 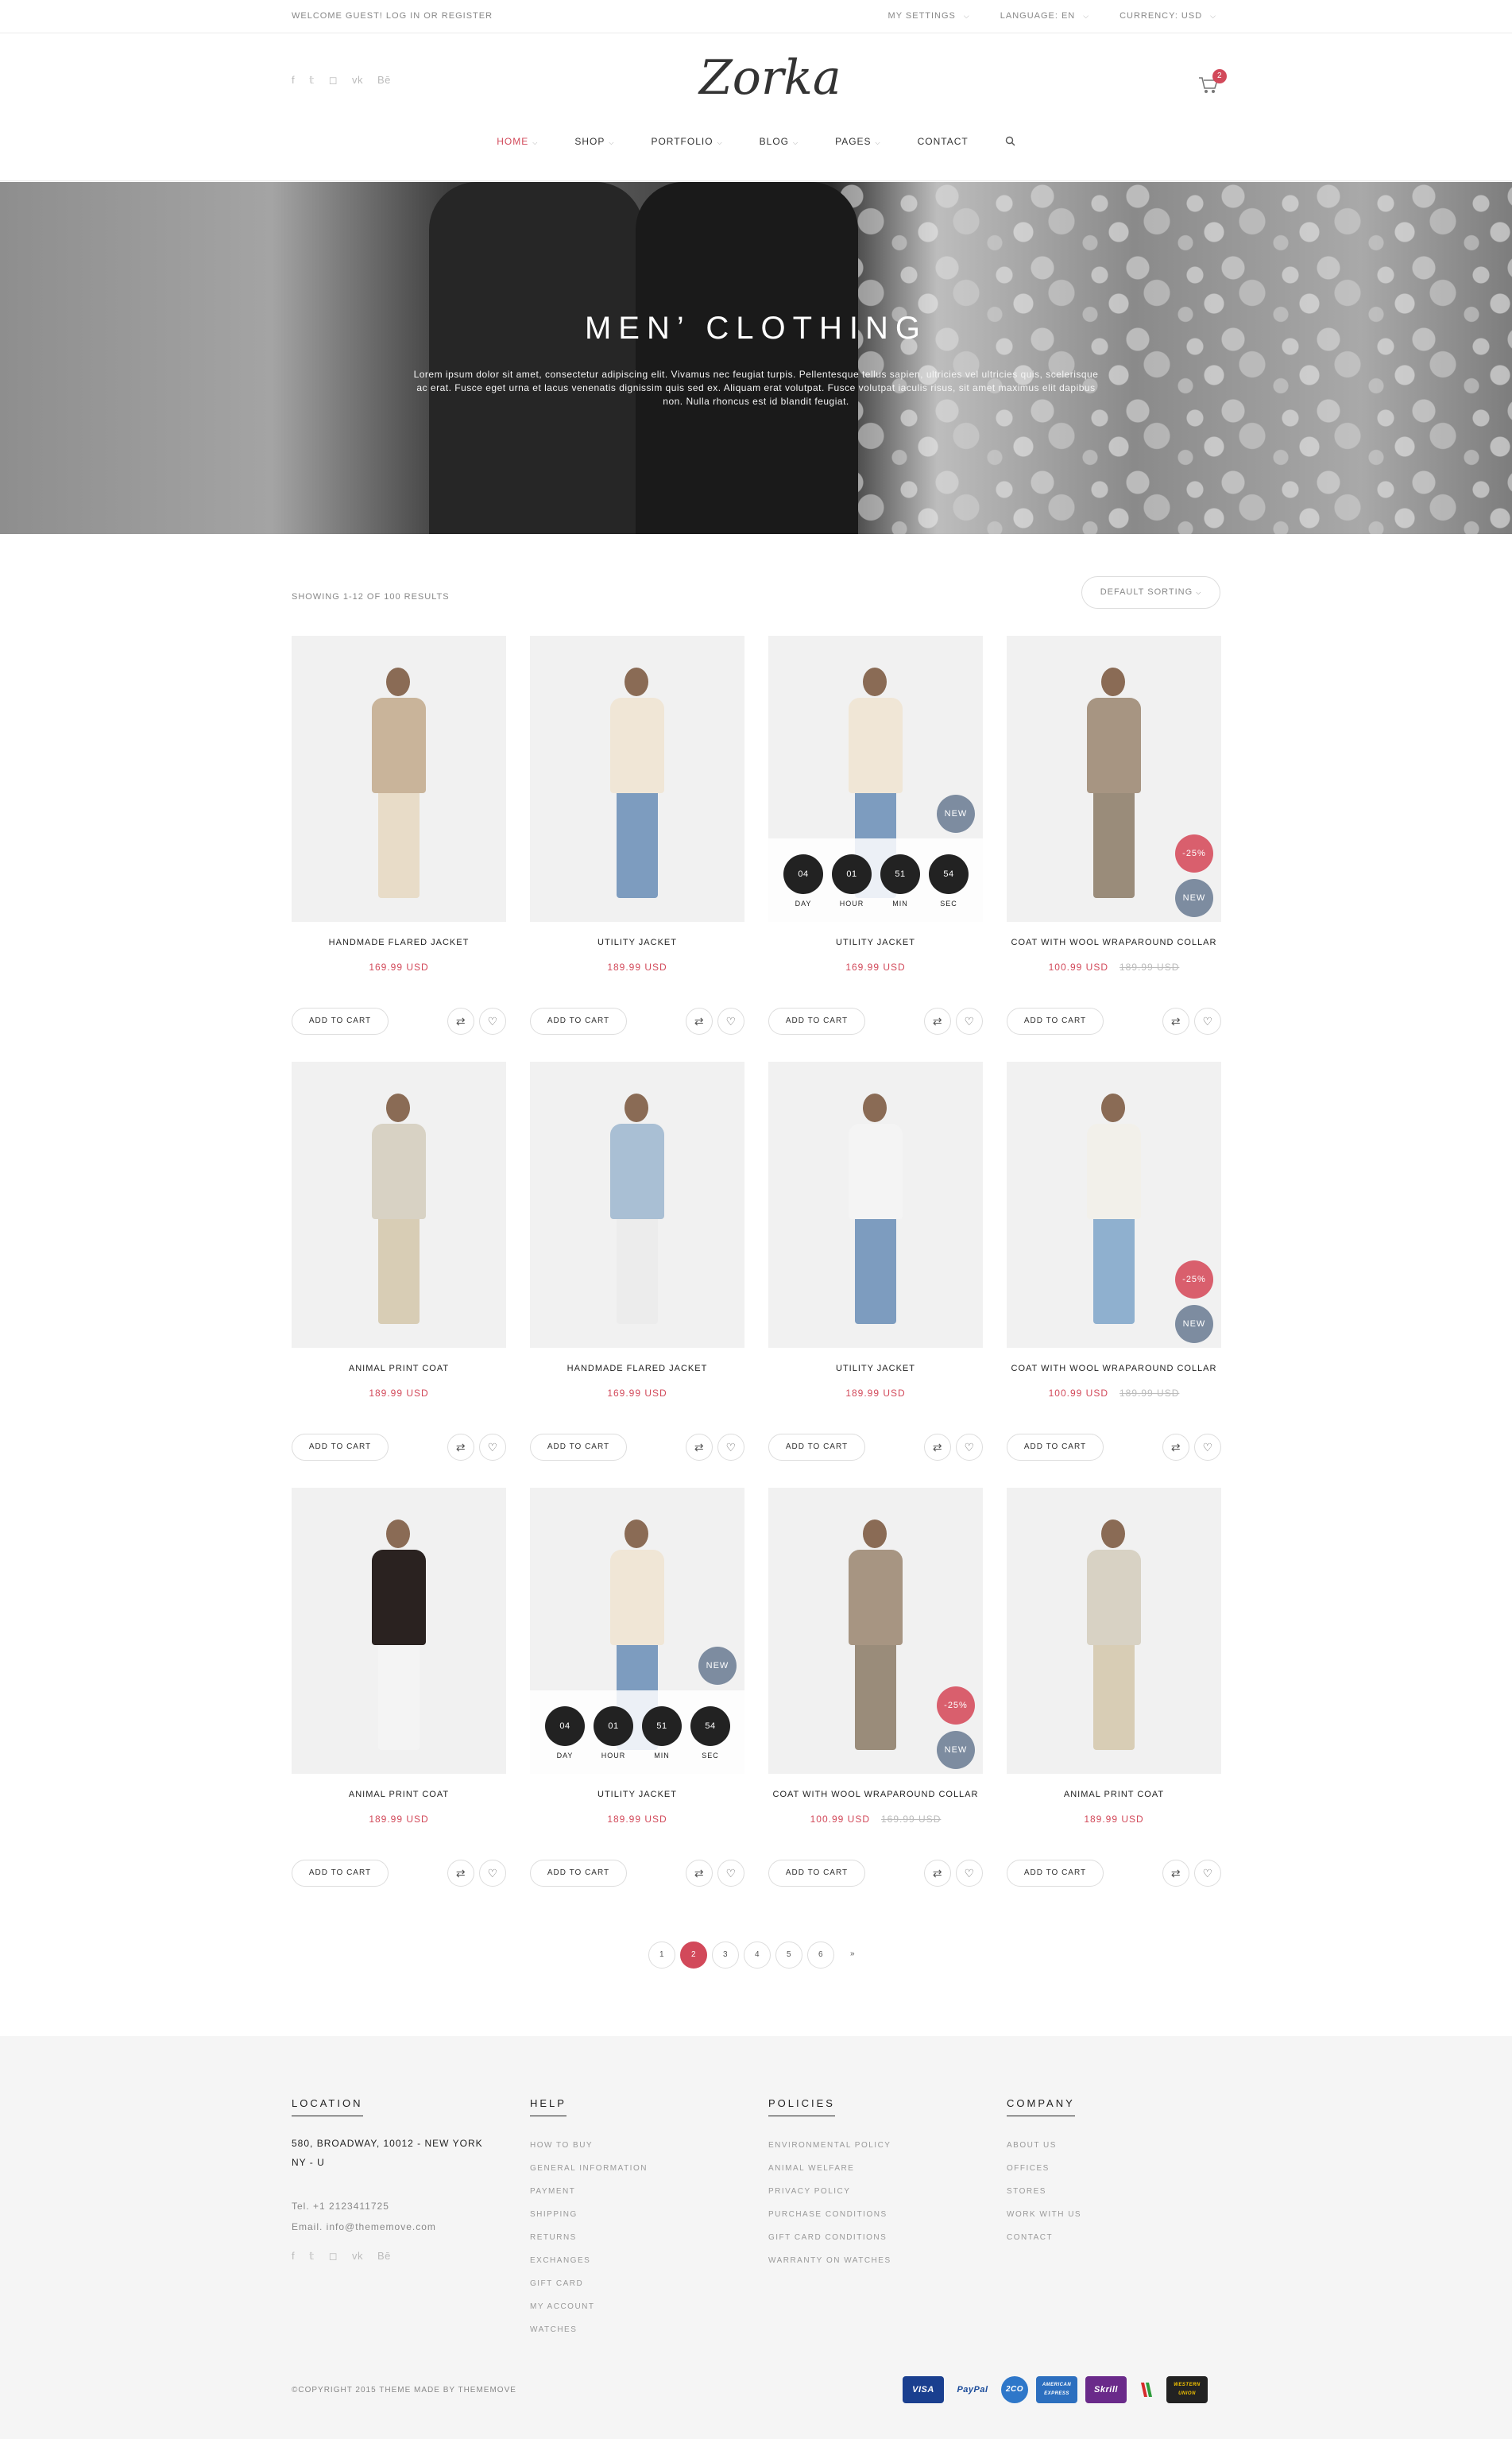 I want to click on page-link: 1, so click(x=661, y=1955).